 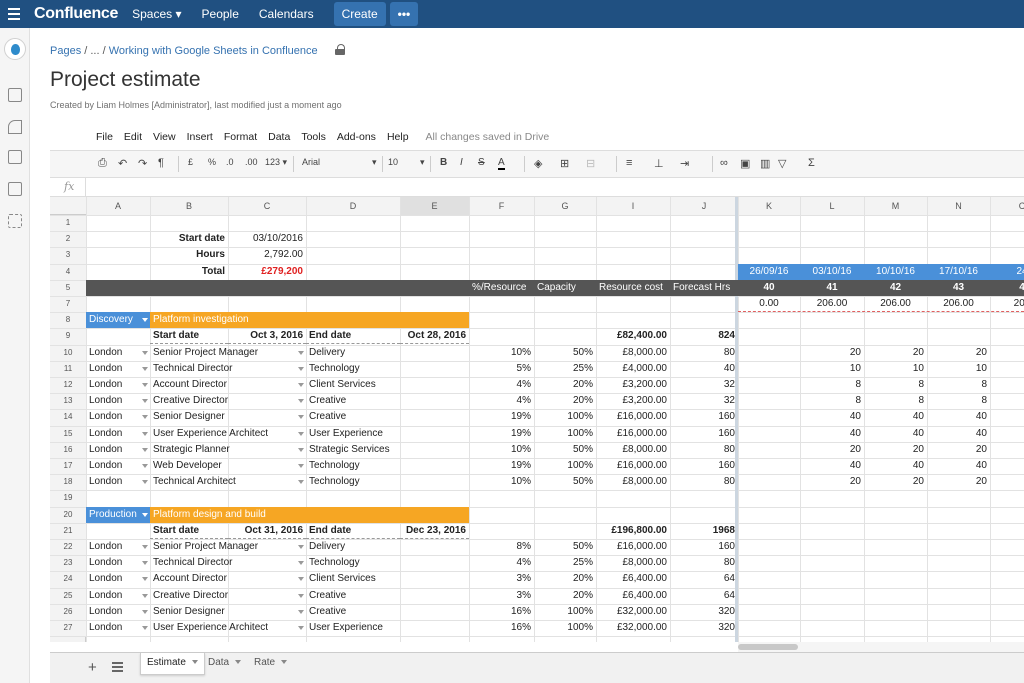 What do you see at coordinates (958, 369) in the screenshot?
I see `week-allocation-cell: 10` at bounding box center [958, 369].